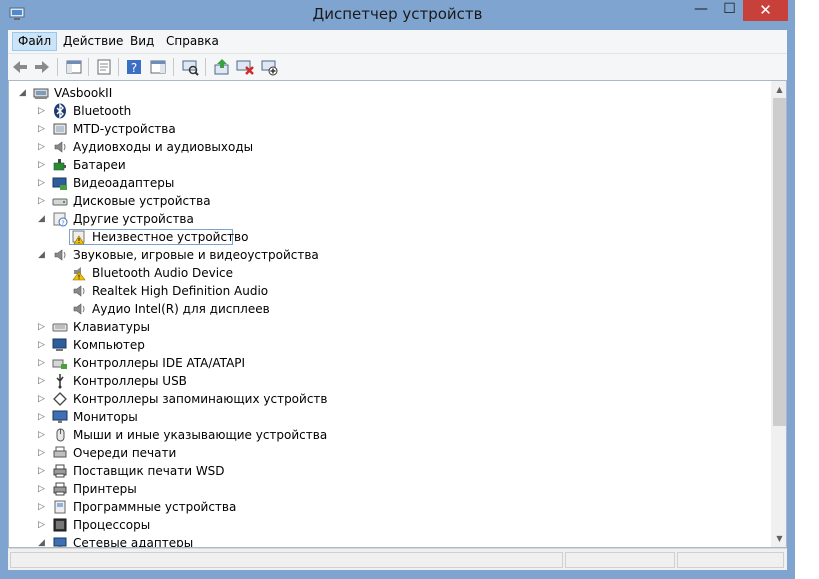 Image resolution: width=819 pixels, height=579 pixels. Describe the element at coordinates (222, 67) in the screenshot. I see `update-driver-icon` at that location.